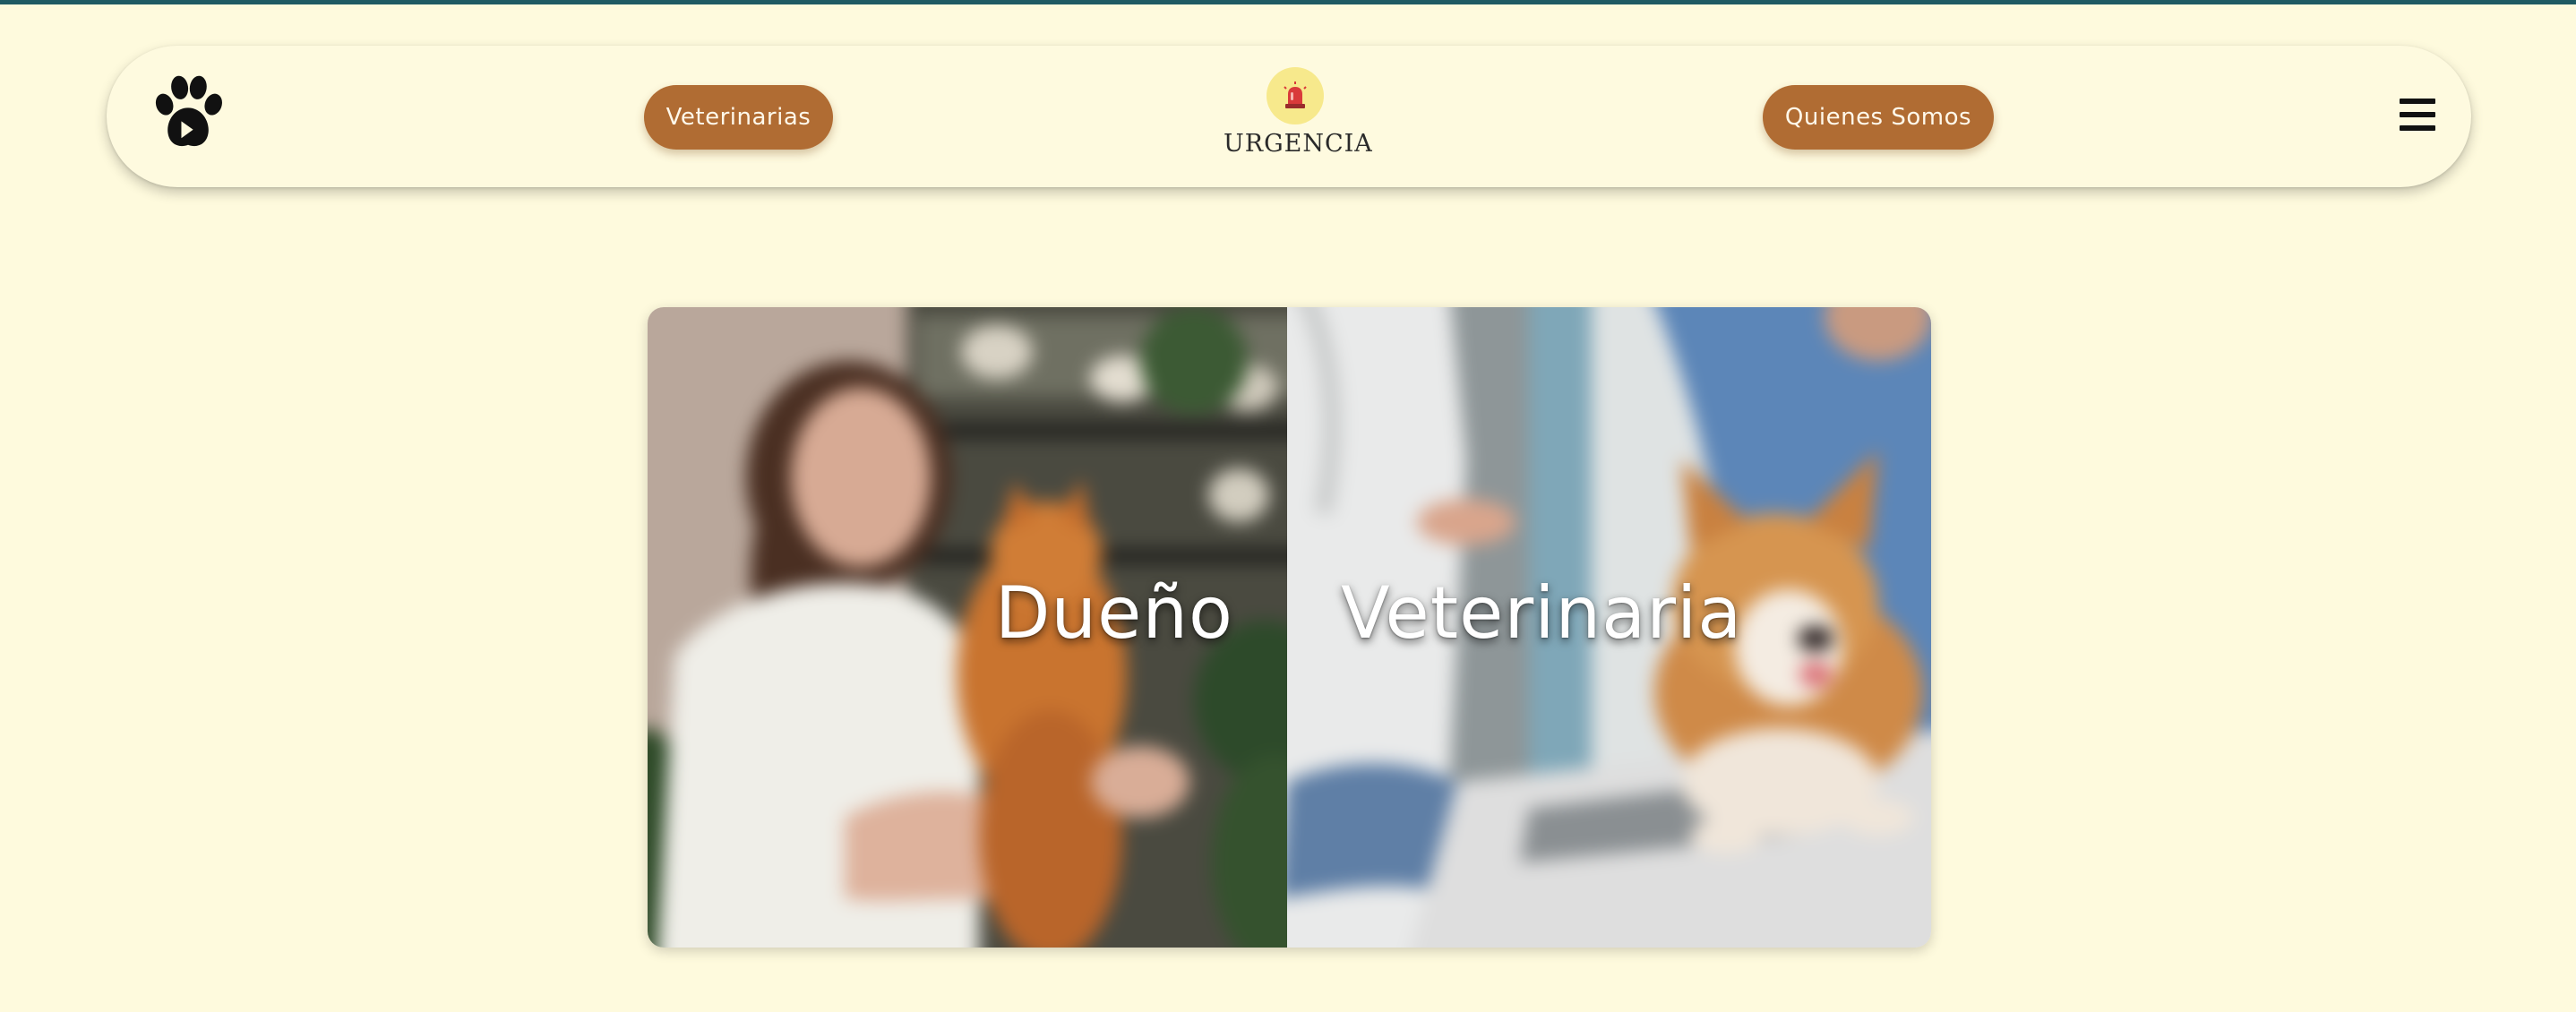  I want to click on quienes-somos-button: Quienes Somos, so click(1878, 117).